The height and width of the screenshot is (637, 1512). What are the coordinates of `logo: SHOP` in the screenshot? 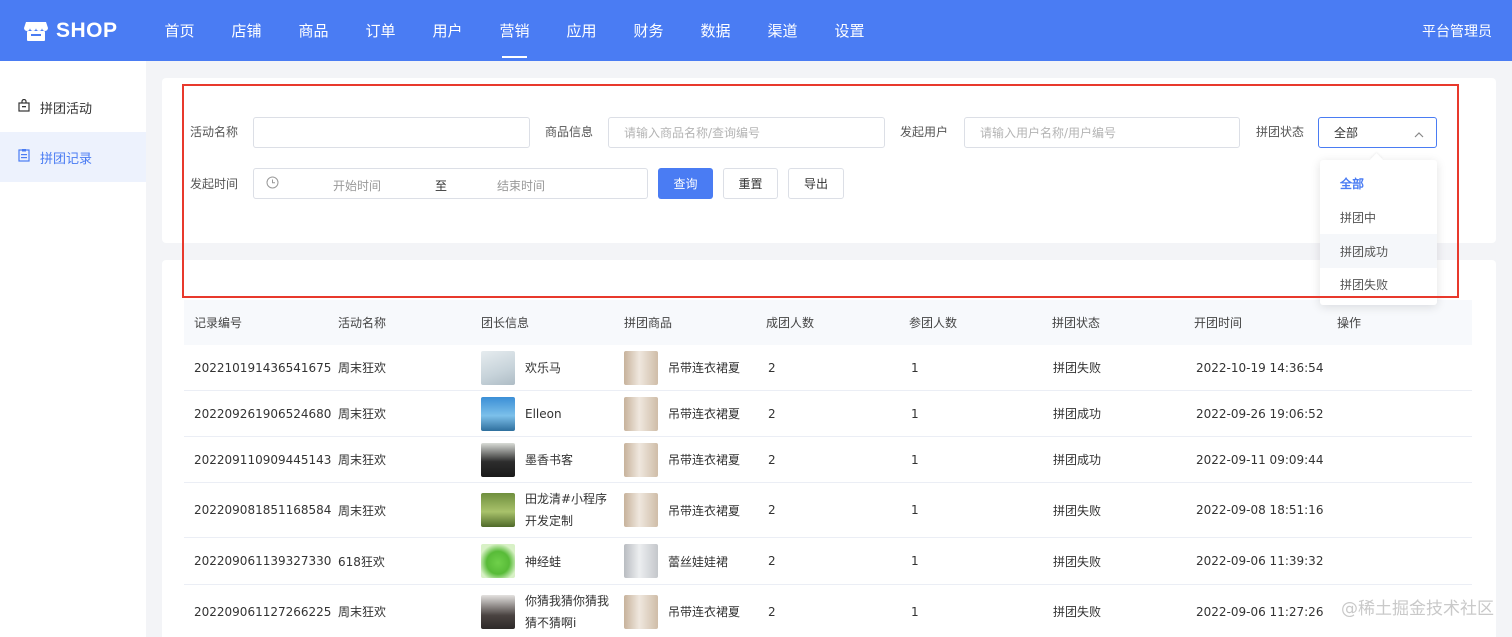 It's located at (71, 31).